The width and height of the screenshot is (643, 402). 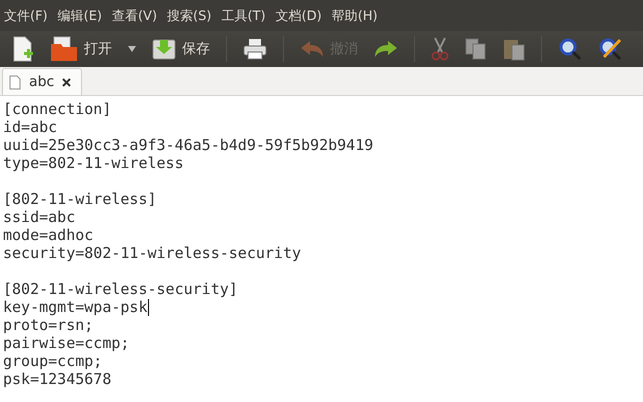 I want to click on folder-icon, so click(x=64, y=49).